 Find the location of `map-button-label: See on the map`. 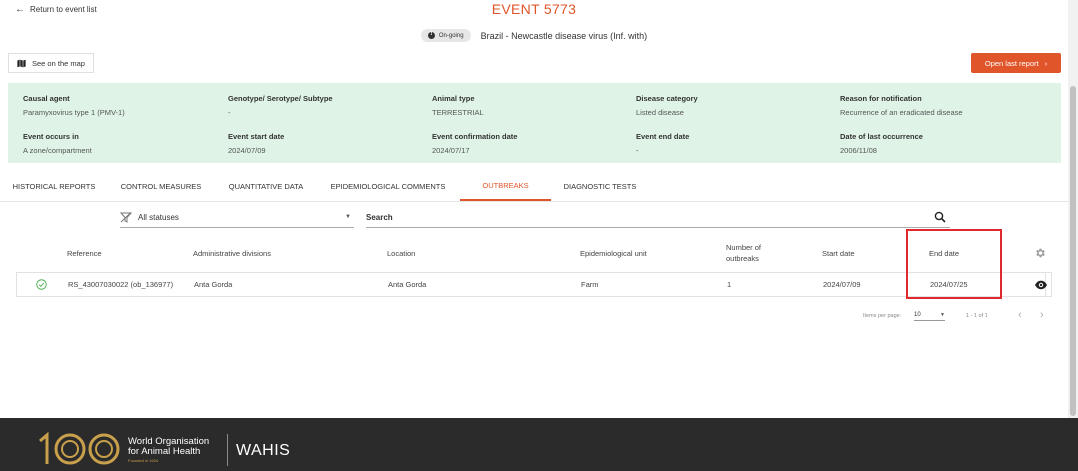

map-button-label: See on the map is located at coordinates (58, 63).